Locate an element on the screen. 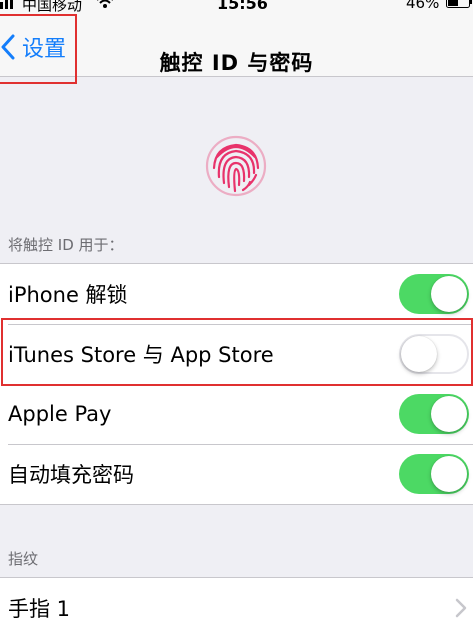 The width and height of the screenshot is (473, 621). apple-pay-toggle is located at coordinates (434, 414).